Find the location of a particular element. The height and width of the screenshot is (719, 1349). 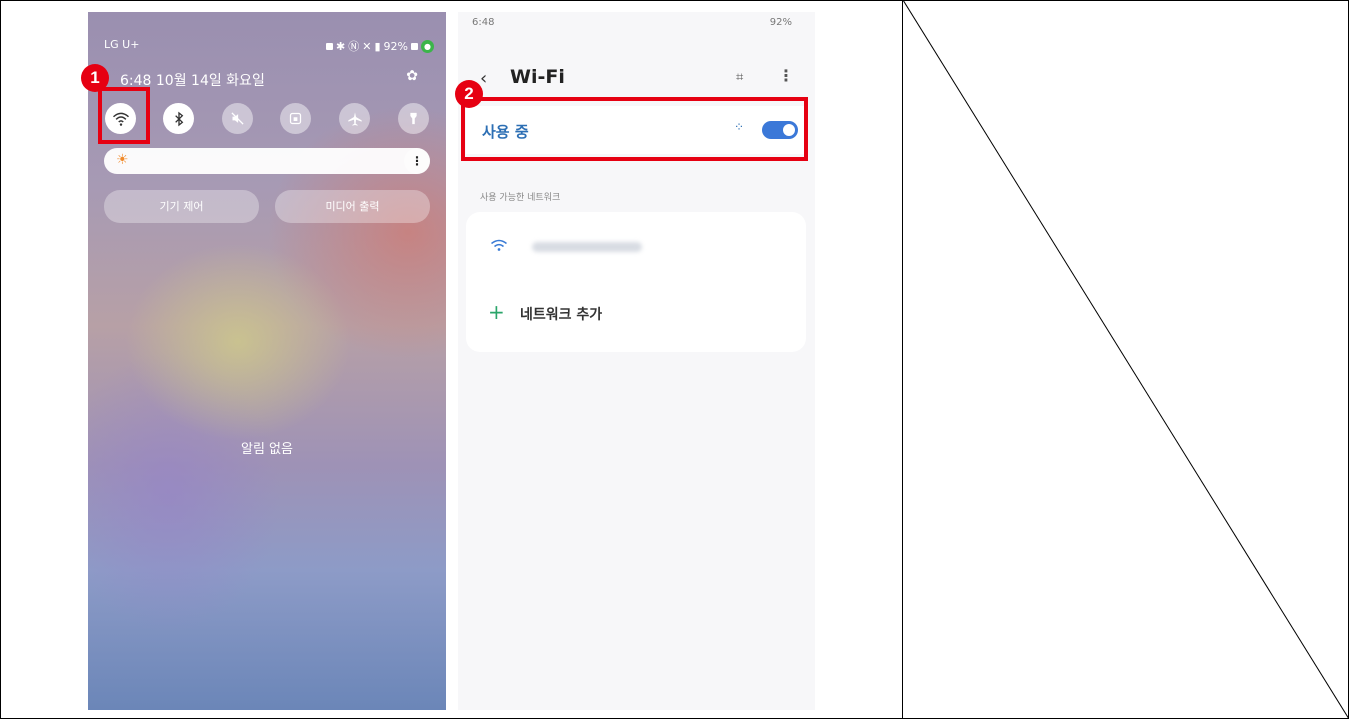

back-arrow-icon: ‹ is located at coordinates (483, 78).